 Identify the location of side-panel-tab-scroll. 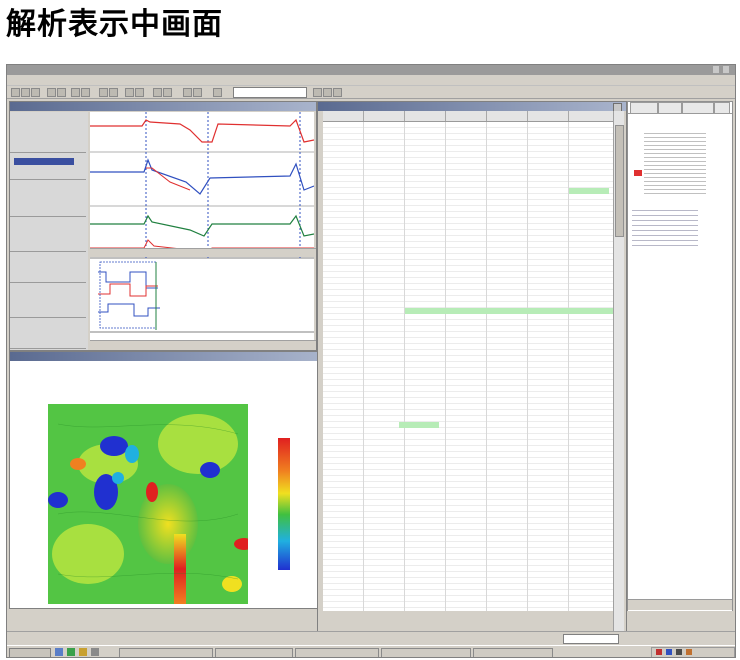
(722, 107).